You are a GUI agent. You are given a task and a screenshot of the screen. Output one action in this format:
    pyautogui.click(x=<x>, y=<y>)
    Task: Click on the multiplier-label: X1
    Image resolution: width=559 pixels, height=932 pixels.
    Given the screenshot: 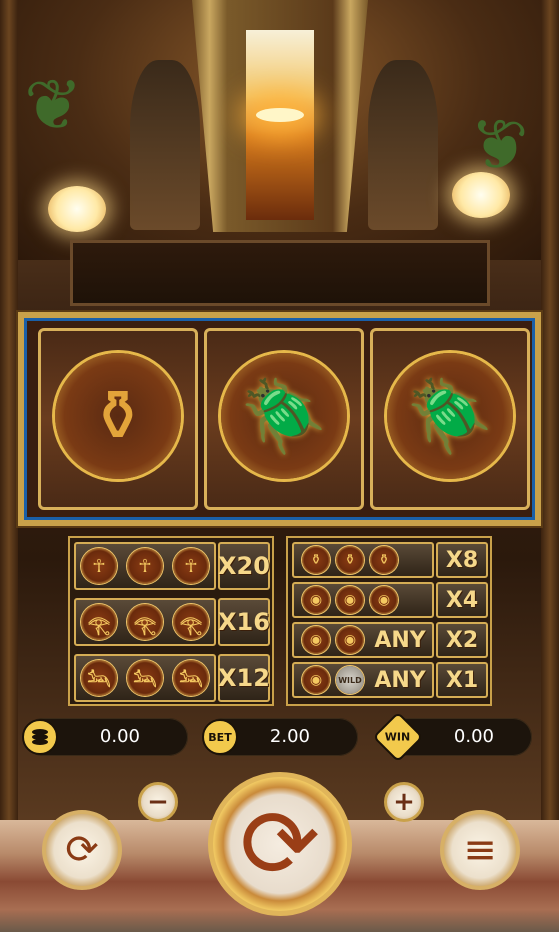 What is the action you would take?
    pyautogui.click(x=462, y=680)
    